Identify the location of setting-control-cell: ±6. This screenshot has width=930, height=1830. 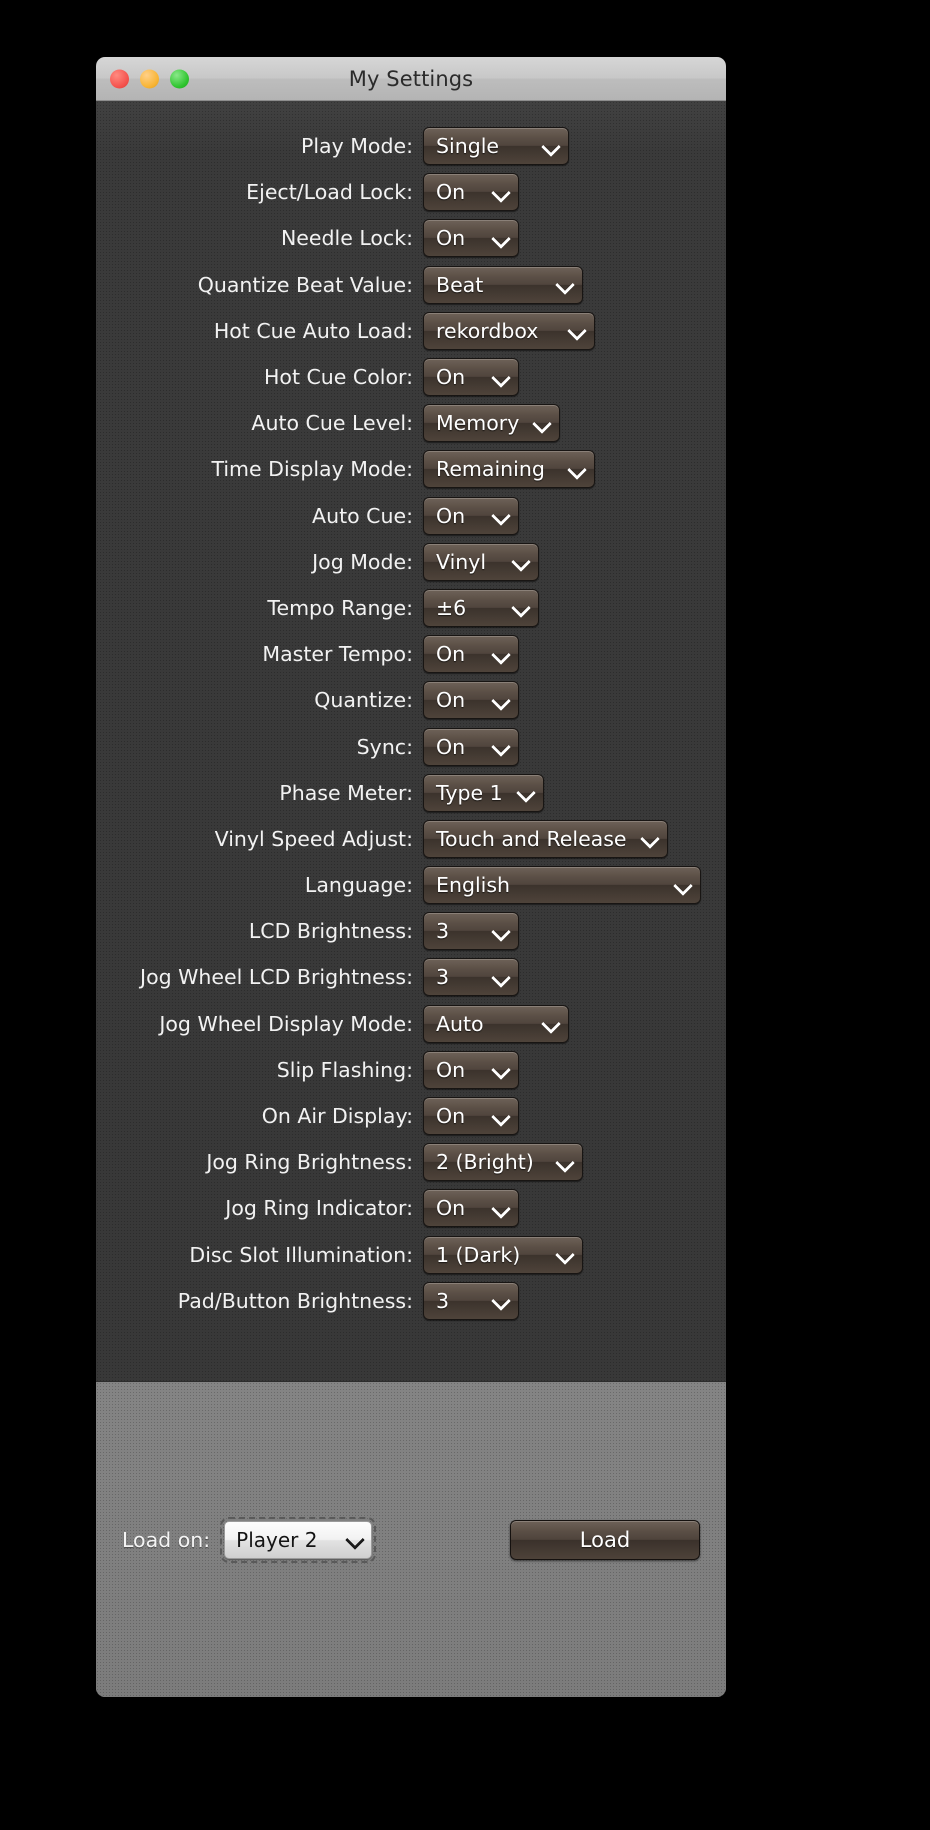
(572, 607).